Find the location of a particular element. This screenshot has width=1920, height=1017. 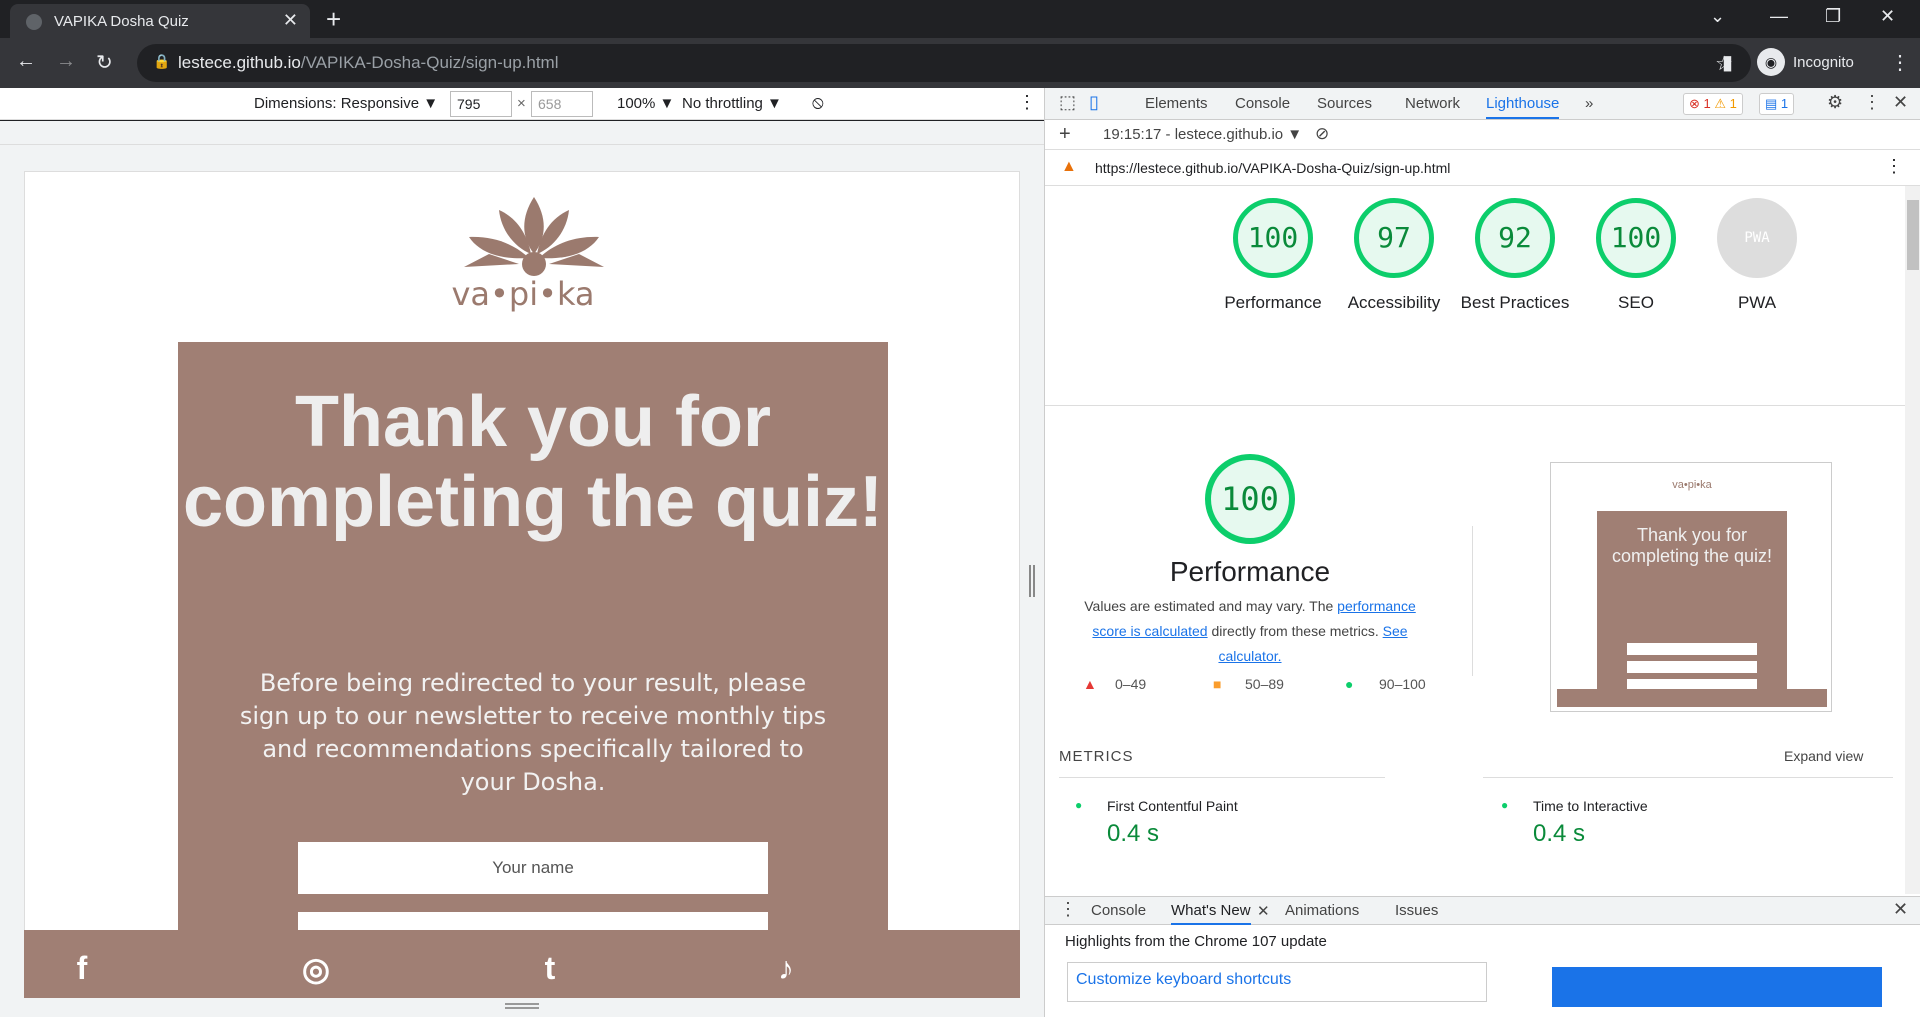

page-heading: Thank you for completing the quiz! is located at coordinates (533, 462).